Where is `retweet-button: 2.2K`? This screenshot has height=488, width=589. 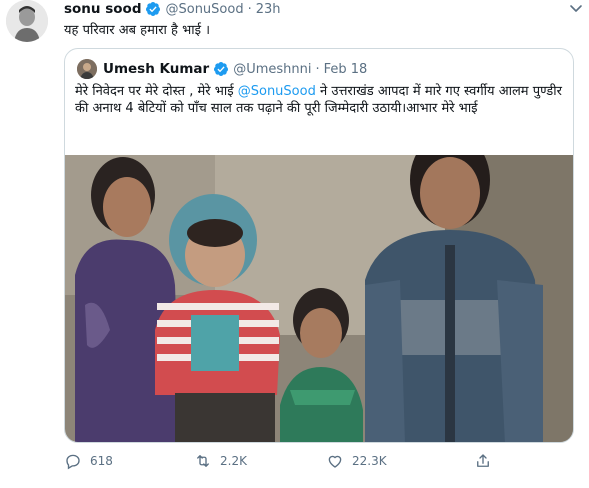
retweet-button: 2.2K is located at coordinates (220, 461).